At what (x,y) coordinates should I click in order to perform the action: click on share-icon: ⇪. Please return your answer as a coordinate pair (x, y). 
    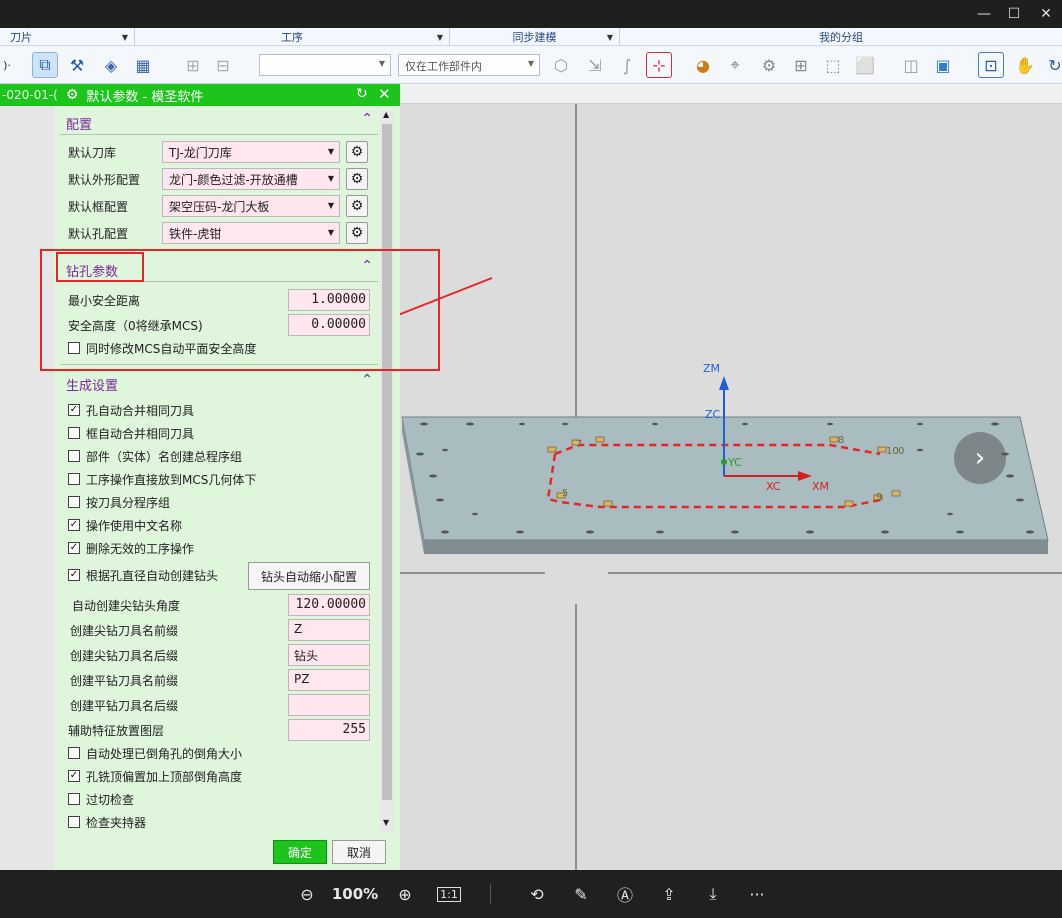
    Looking at the image, I should click on (669, 894).